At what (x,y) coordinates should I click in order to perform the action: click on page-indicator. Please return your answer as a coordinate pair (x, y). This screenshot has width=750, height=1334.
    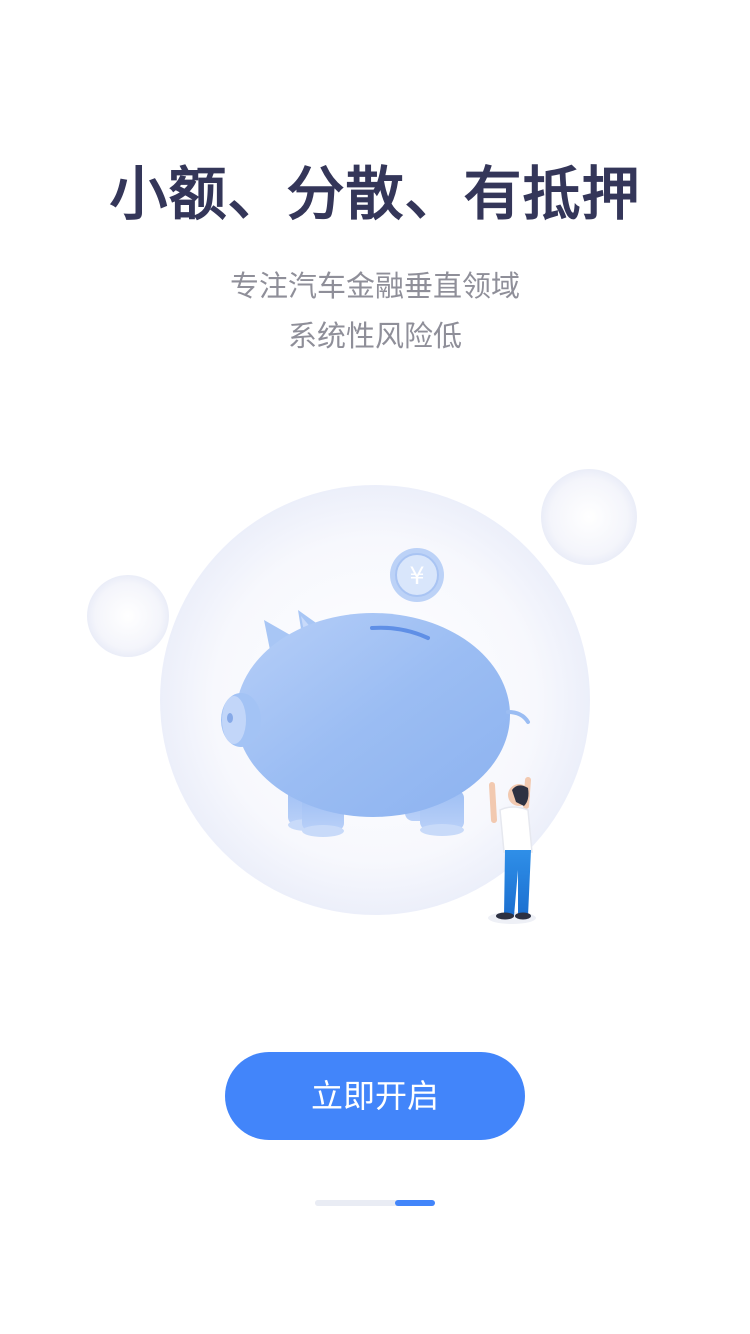
    Looking at the image, I should click on (375, 1203).